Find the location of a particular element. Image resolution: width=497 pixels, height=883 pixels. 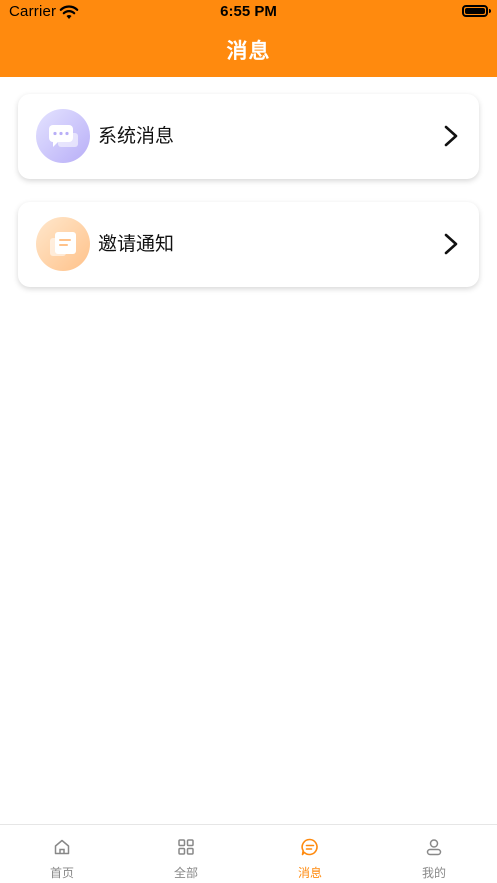

message-icon is located at coordinates (309, 847).